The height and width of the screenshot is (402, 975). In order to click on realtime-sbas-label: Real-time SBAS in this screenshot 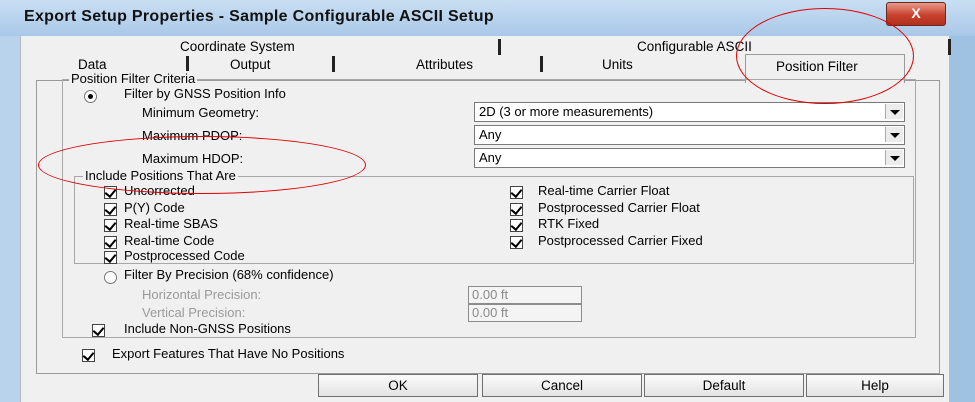, I will do `click(171, 223)`.